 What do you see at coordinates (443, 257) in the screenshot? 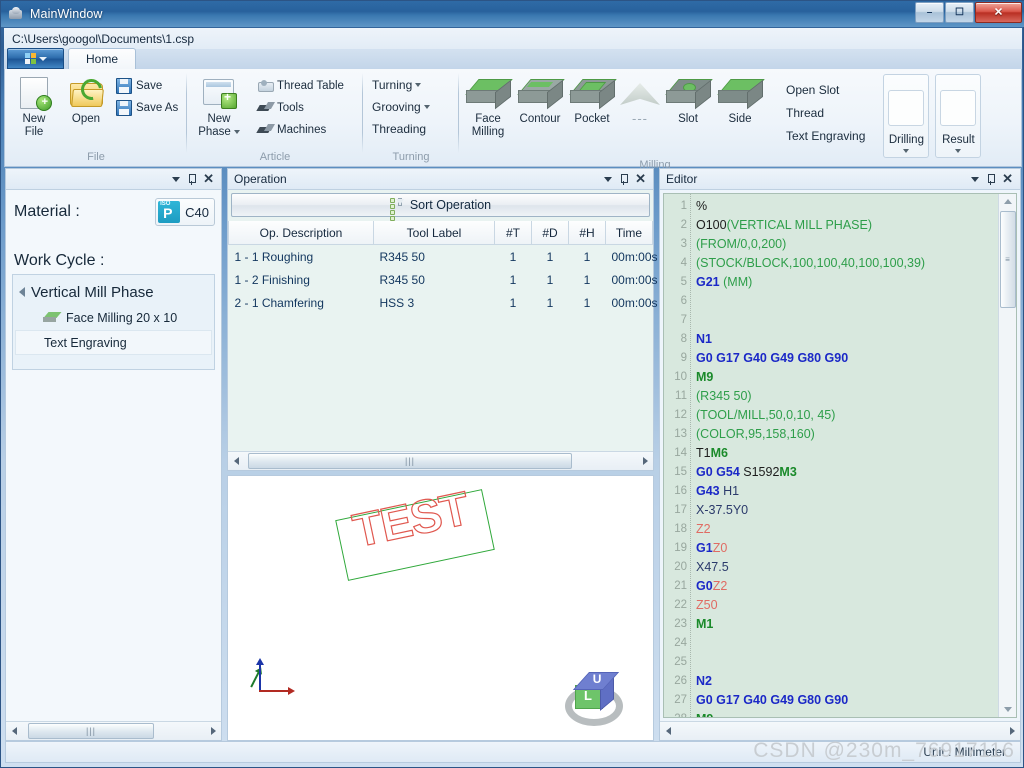
I see `table-row: 1 - 1 Roughing R345 50 1 1 1 00m:00s` at bounding box center [443, 257].